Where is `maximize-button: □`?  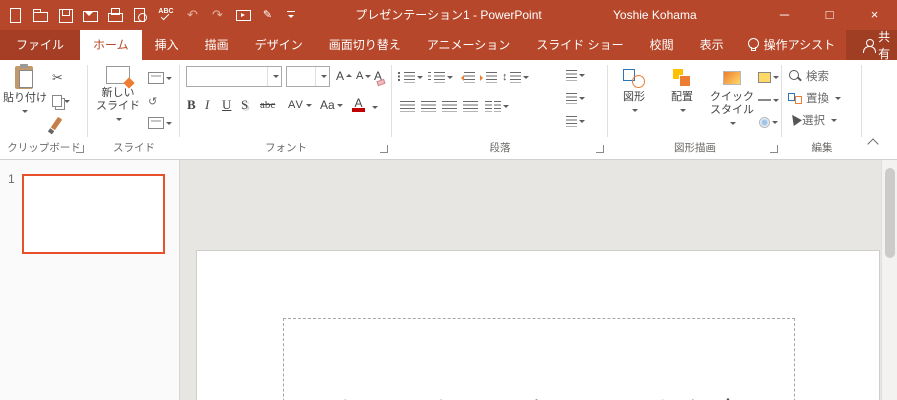 maximize-button: □ is located at coordinates (829, 15).